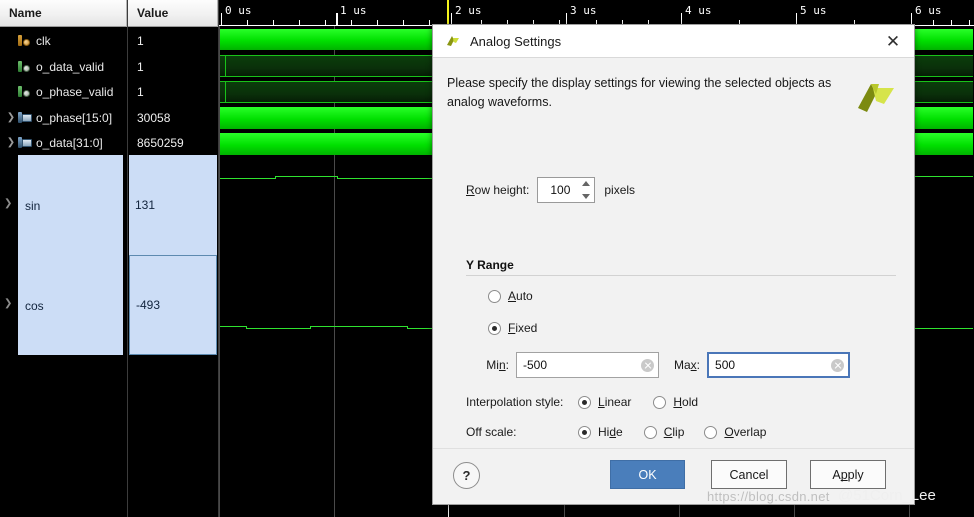 This screenshot has height=517, width=974. Describe the element at coordinates (586, 183) in the screenshot. I see `chevron-up-icon` at that location.